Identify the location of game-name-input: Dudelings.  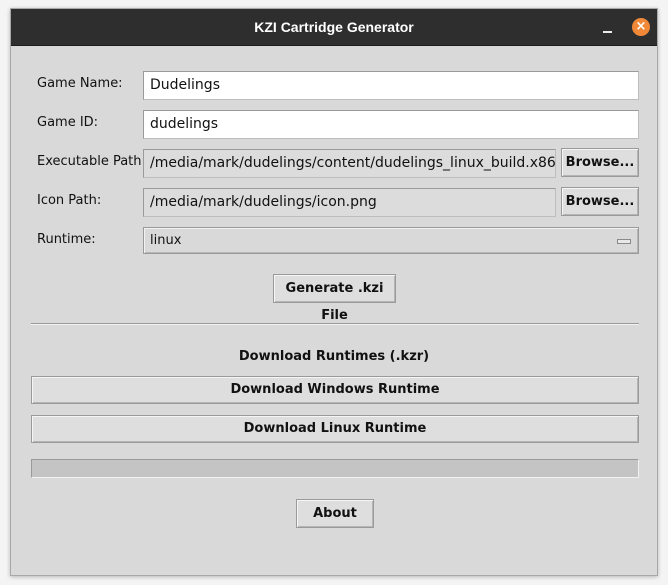
(391, 85).